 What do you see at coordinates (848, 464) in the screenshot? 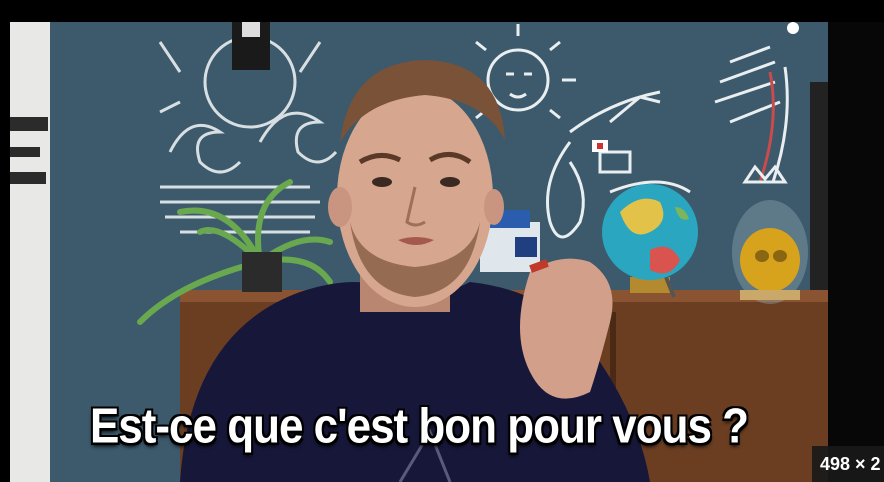
I see `image-size-badge: 498 × 2` at bounding box center [848, 464].